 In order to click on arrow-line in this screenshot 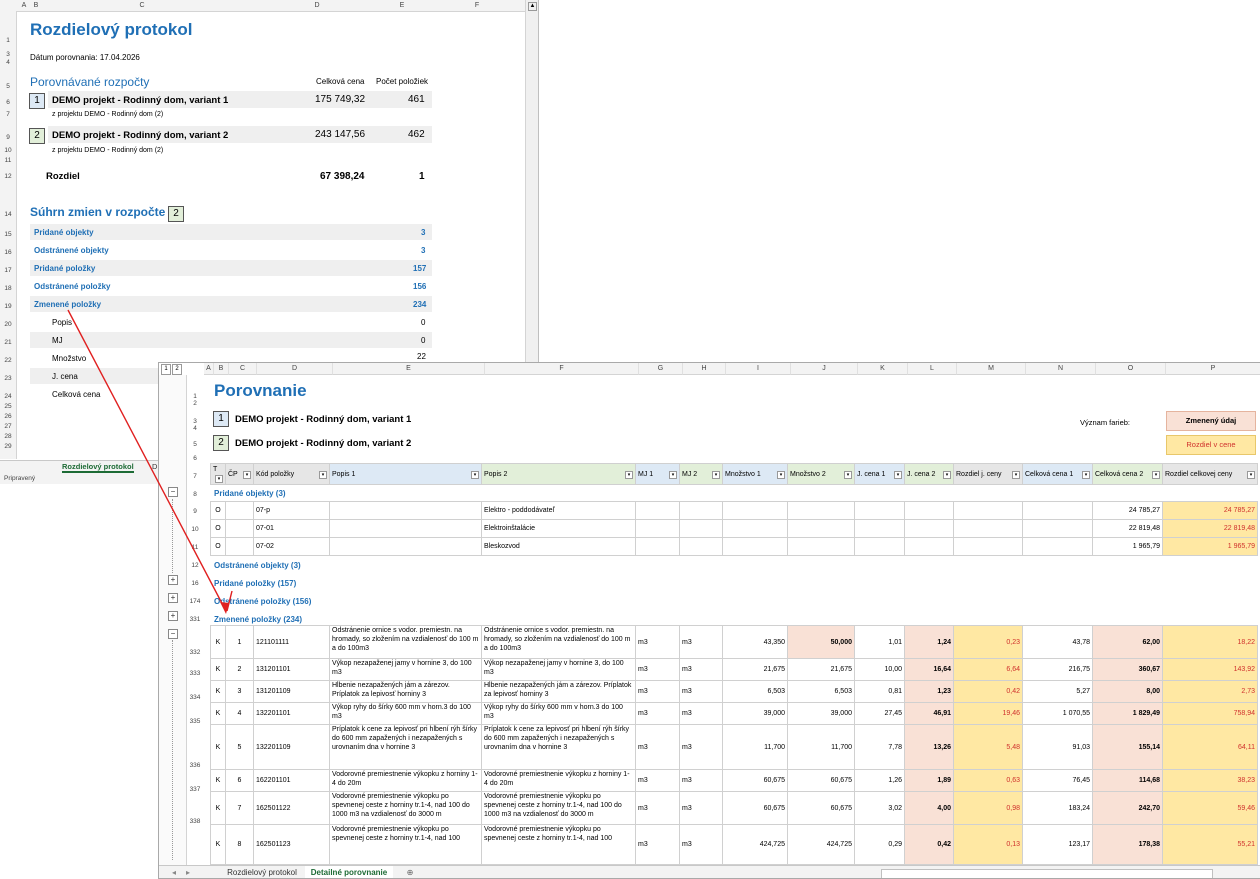, I will do `click(147, 460)`.